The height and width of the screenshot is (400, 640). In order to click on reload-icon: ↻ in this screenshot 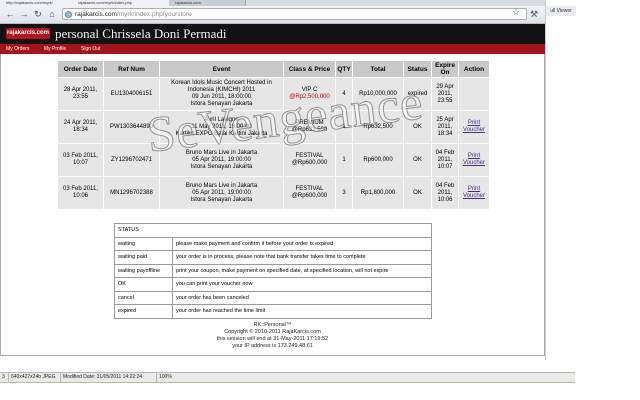, I will do `click(38, 14)`.